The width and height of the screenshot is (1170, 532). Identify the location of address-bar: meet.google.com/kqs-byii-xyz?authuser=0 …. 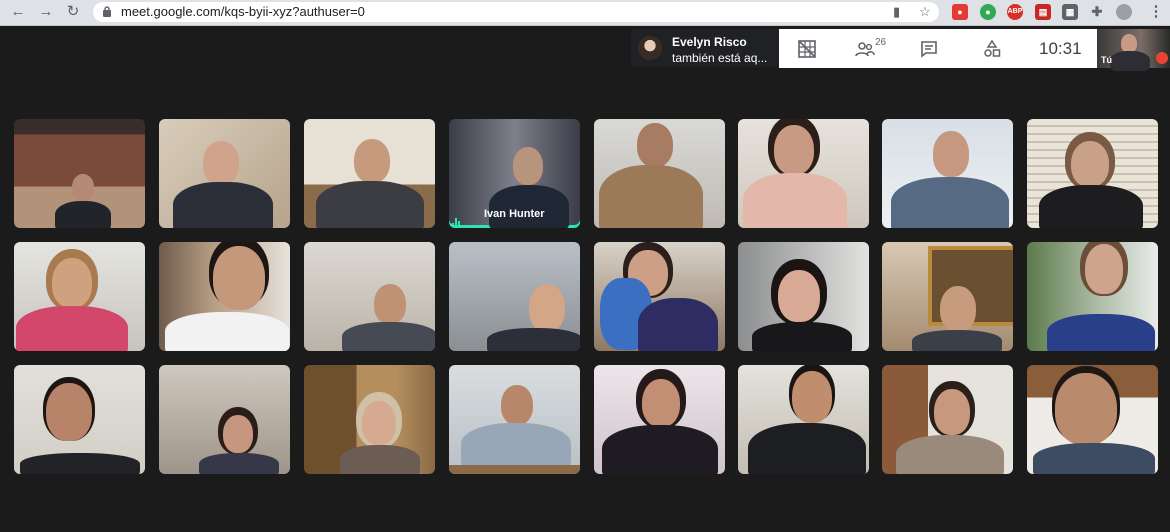
(516, 12).